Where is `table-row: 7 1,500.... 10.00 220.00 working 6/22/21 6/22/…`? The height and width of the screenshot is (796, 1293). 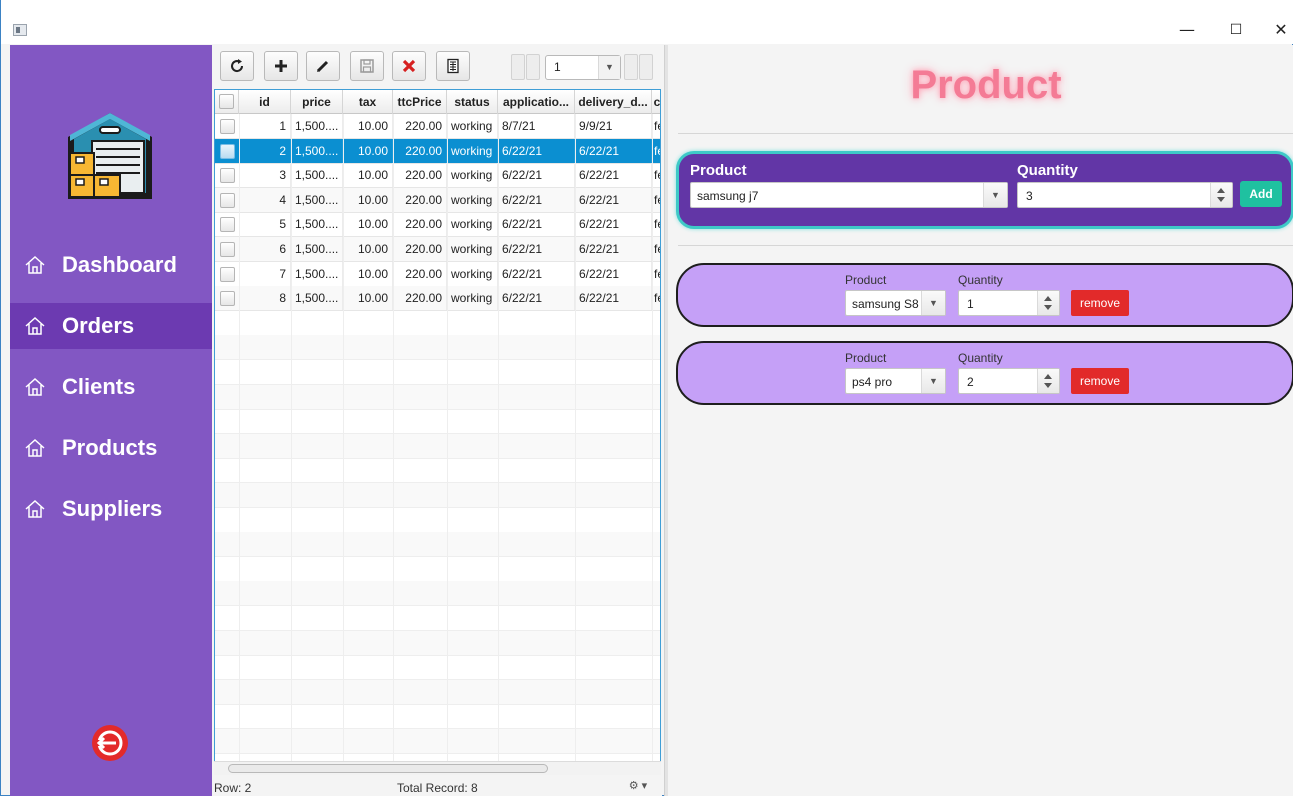 table-row: 7 1,500.... 10.00 220.00 working 6/22/21 6/22/… is located at coordinates (437, 274).